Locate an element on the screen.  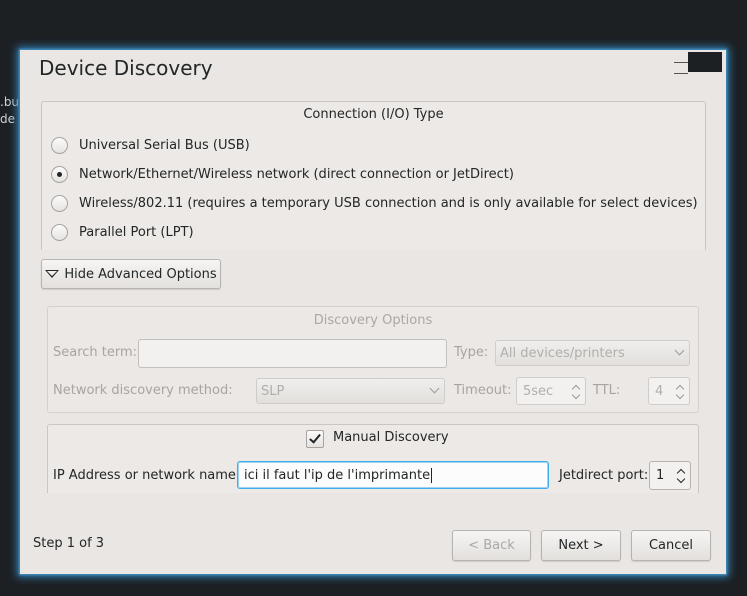
window-menu-icon is located at coordinates (681, 68).